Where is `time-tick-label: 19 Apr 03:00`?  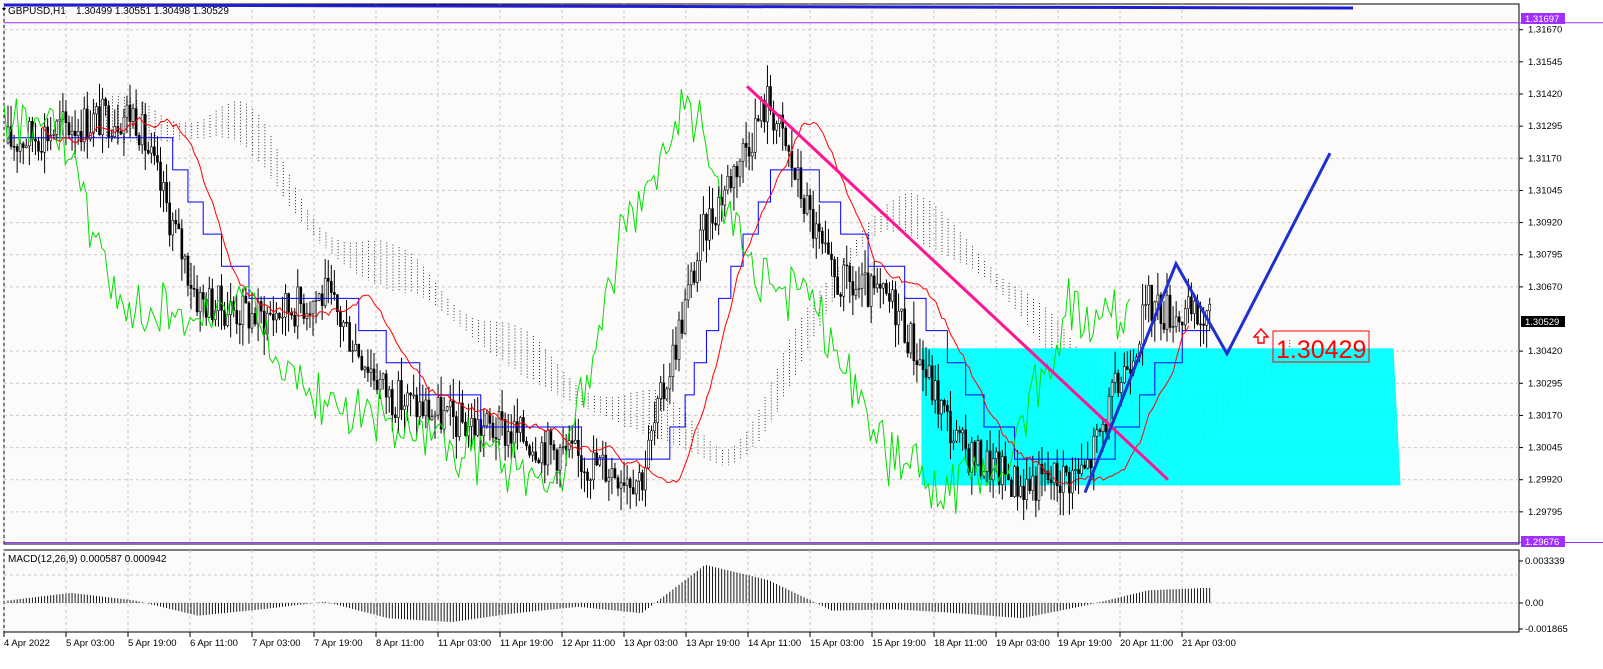 time-tick-label: 19 Apr 03:00 is located at coordinates (1023, 643).